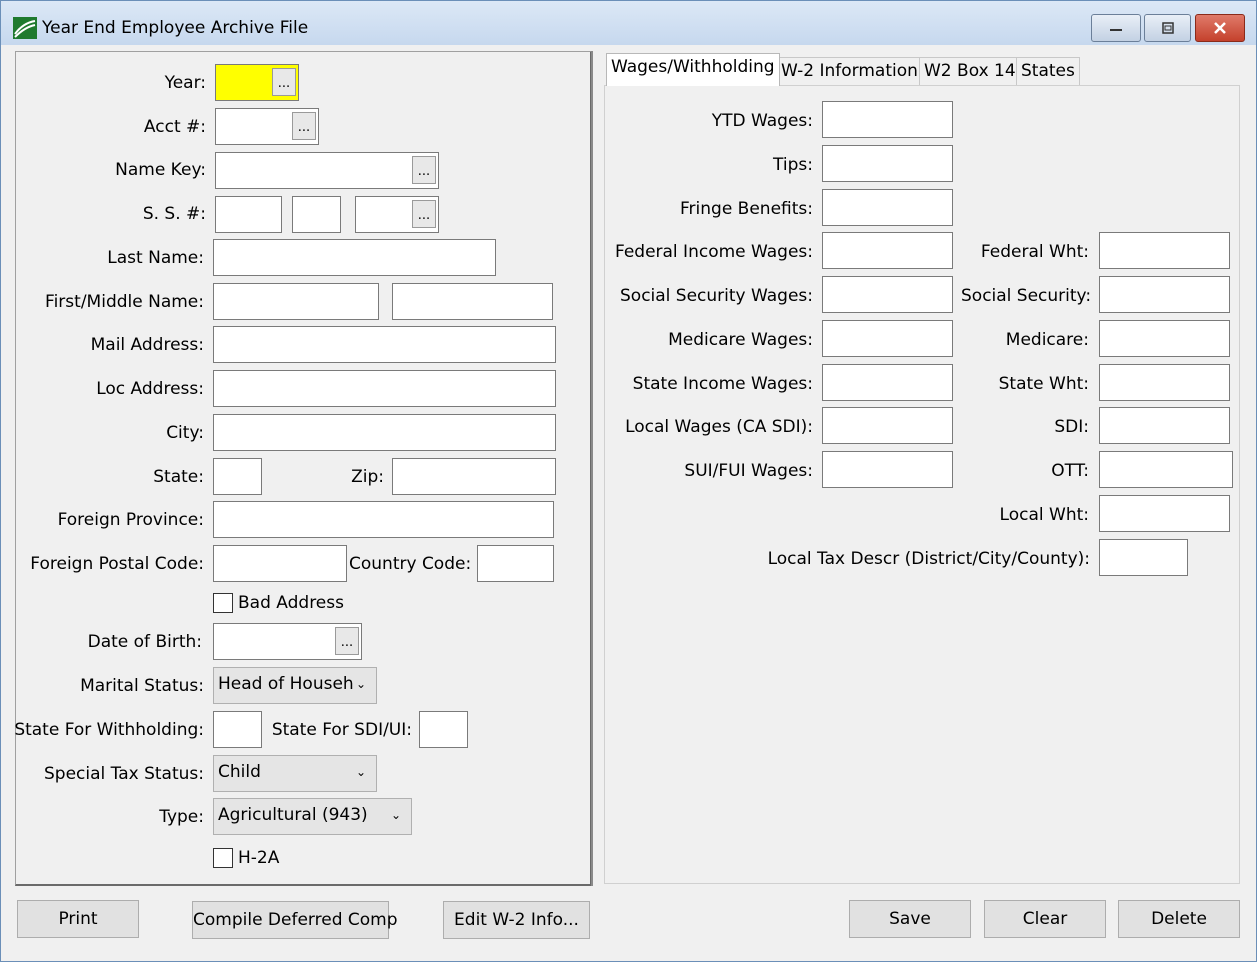 This screenshot has width=1257, height=962. I want to click on local-wages-label: Local Wages (CA SDI):, so click(719, 427).